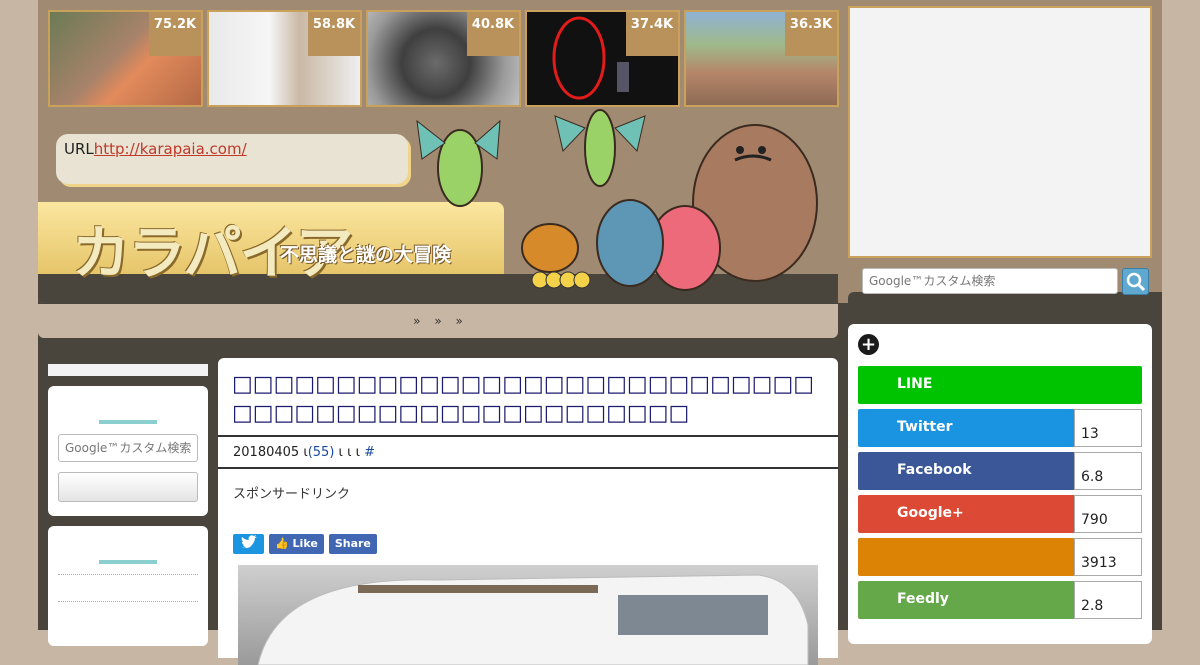  I want to click on site-url-link: http://karapaia.com/, so click(170, 149).